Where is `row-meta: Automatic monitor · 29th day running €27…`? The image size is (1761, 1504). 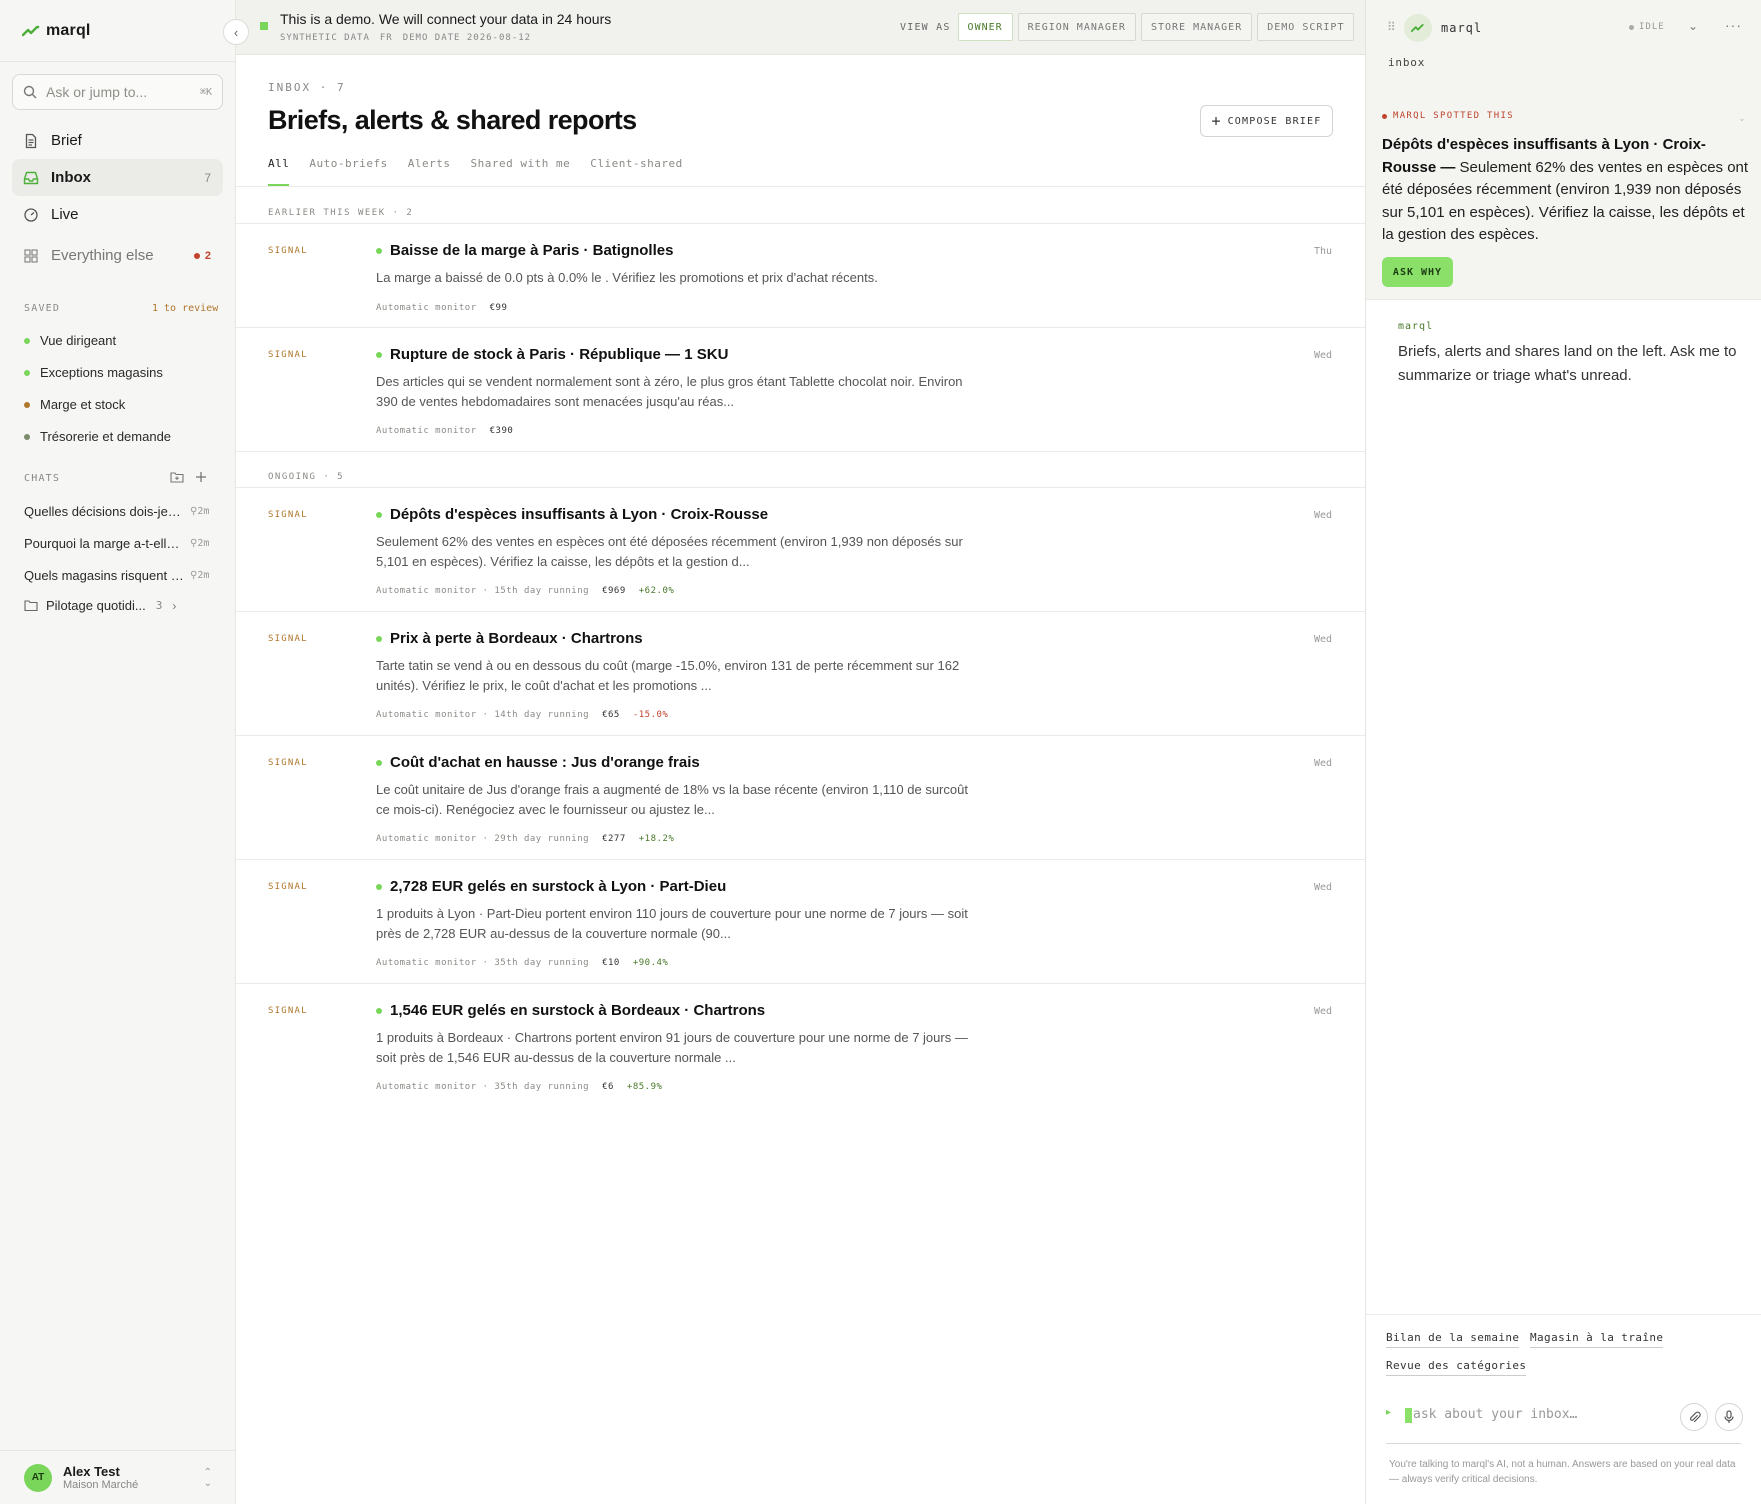 row-meta: Automatic monitor · 29th day running €27… is located at coordinates (525, 839).